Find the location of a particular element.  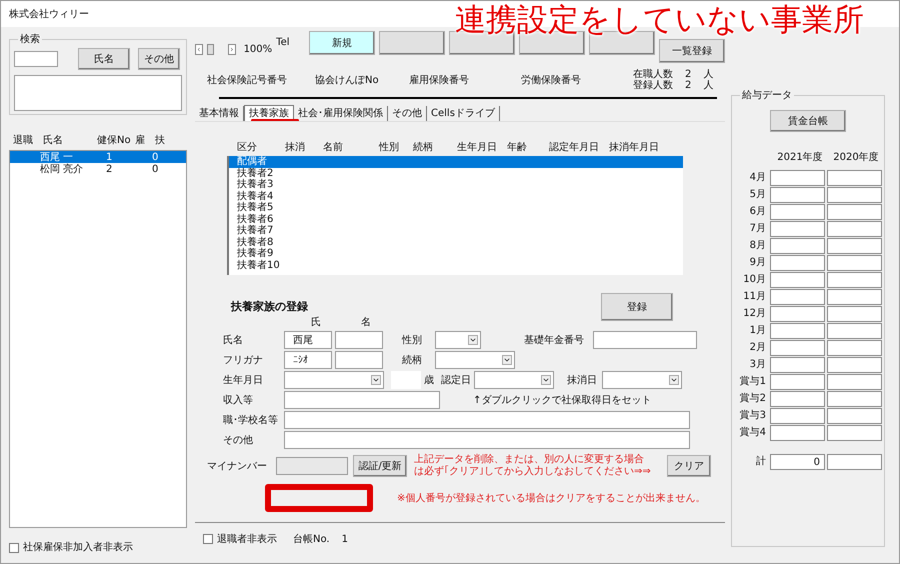

given-name-field is located at coordinates (359, 340).